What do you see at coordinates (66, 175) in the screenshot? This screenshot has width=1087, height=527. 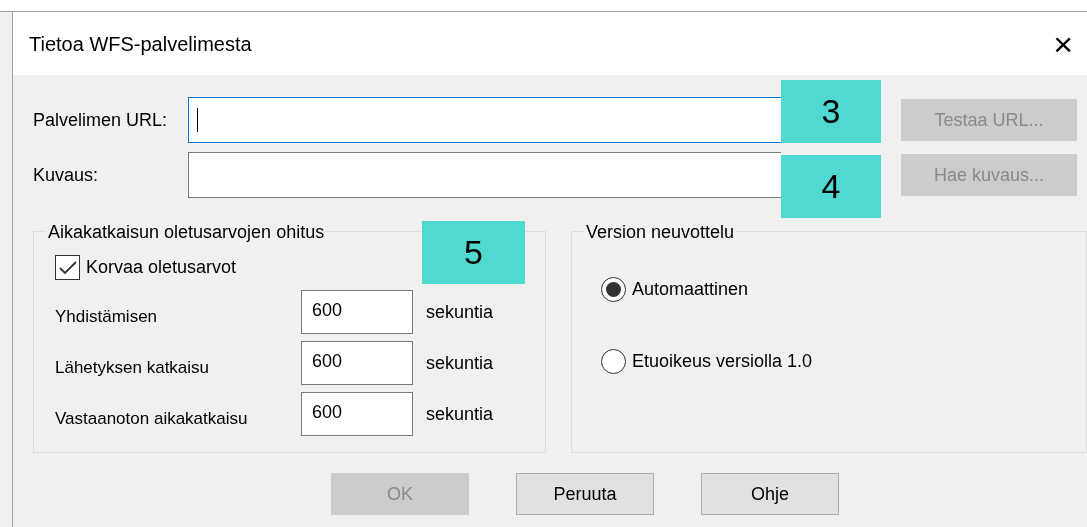 I see `field-label: Kuvaus:` at bounding box center [66, 175].